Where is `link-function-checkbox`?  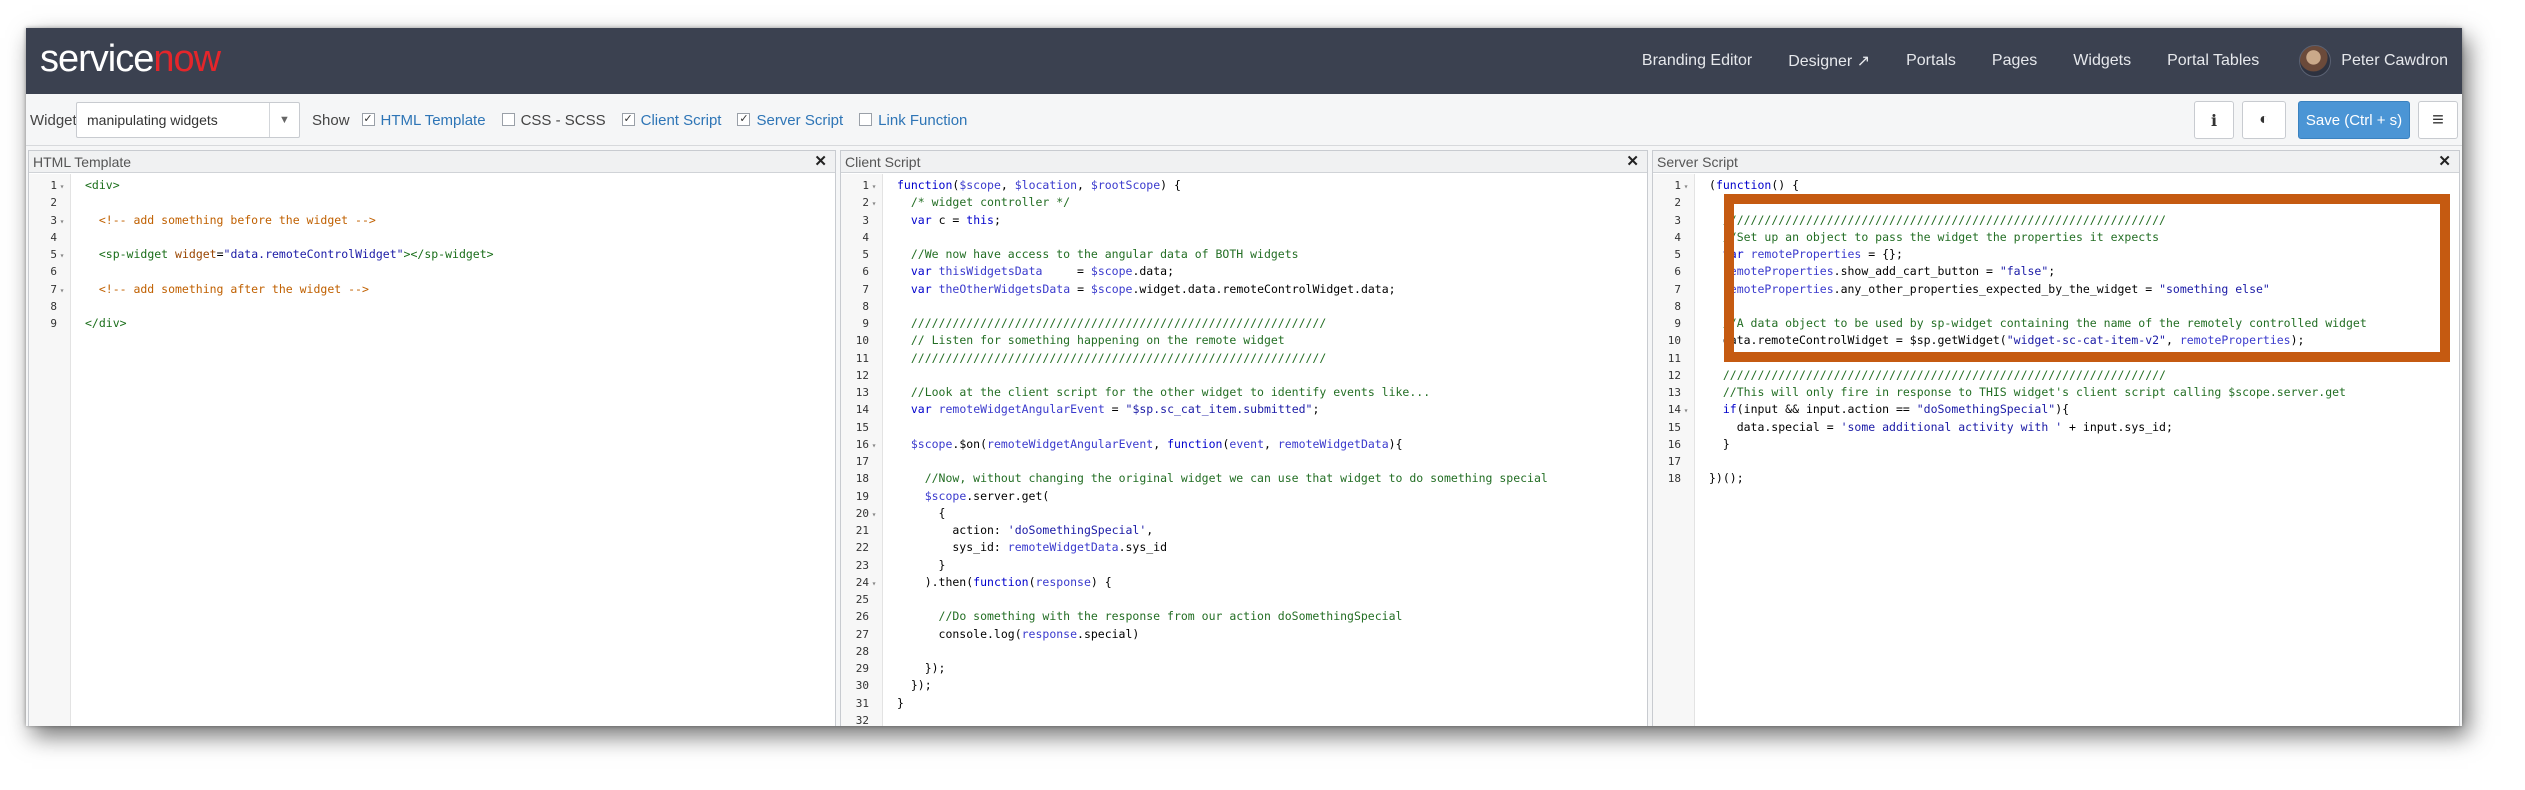 link-function-checkbox is located at coordinates (866, 119).